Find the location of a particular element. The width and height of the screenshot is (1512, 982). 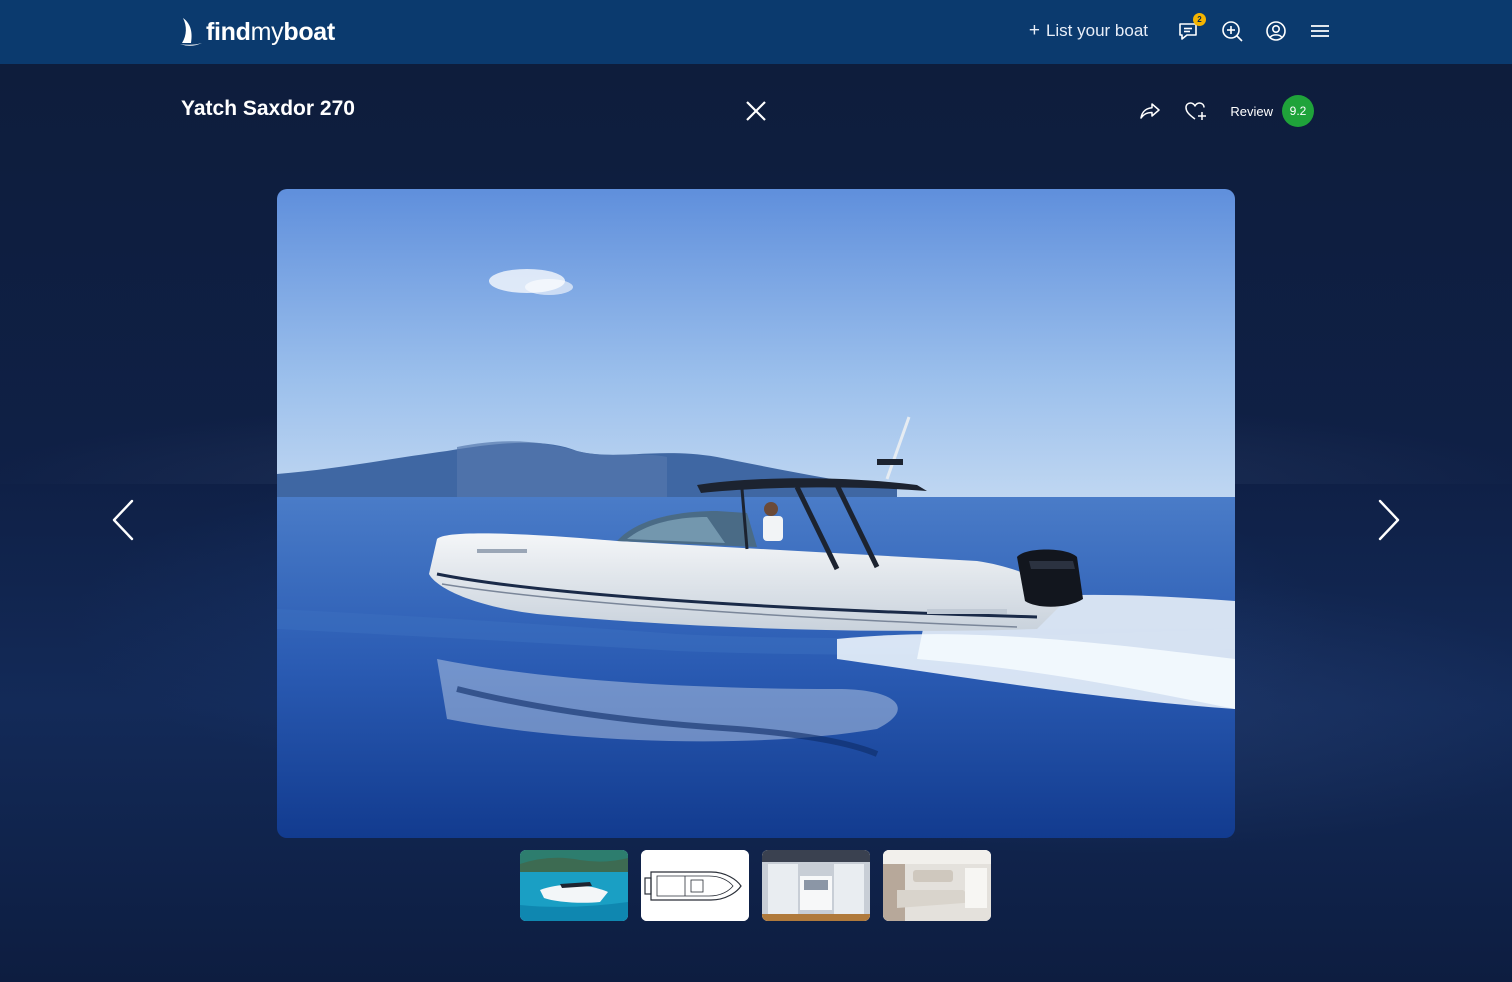

add-search-icon is located at coordinates (1232, 31).